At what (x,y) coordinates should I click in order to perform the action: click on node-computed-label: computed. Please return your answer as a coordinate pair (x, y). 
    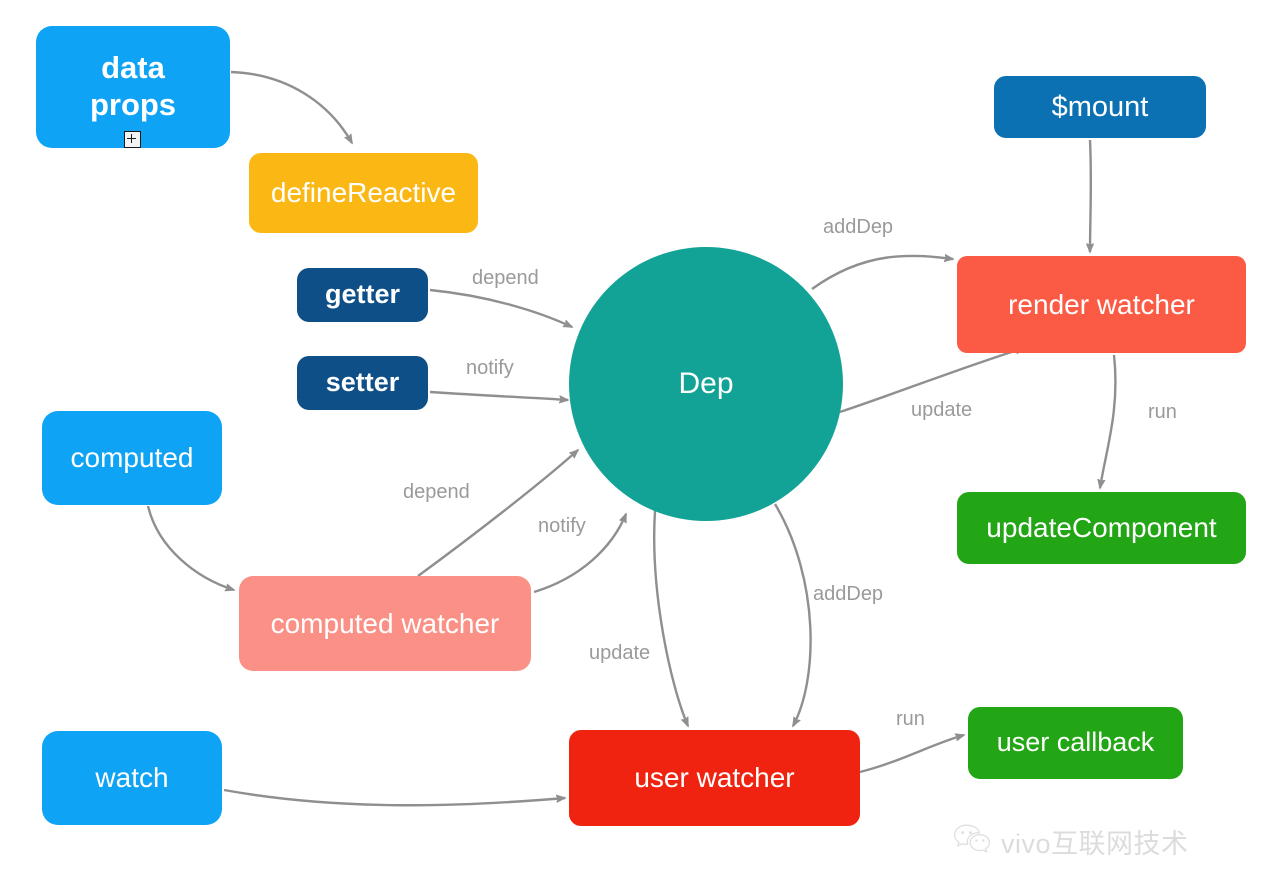
    Looking at the image, I should click on (132, 458).